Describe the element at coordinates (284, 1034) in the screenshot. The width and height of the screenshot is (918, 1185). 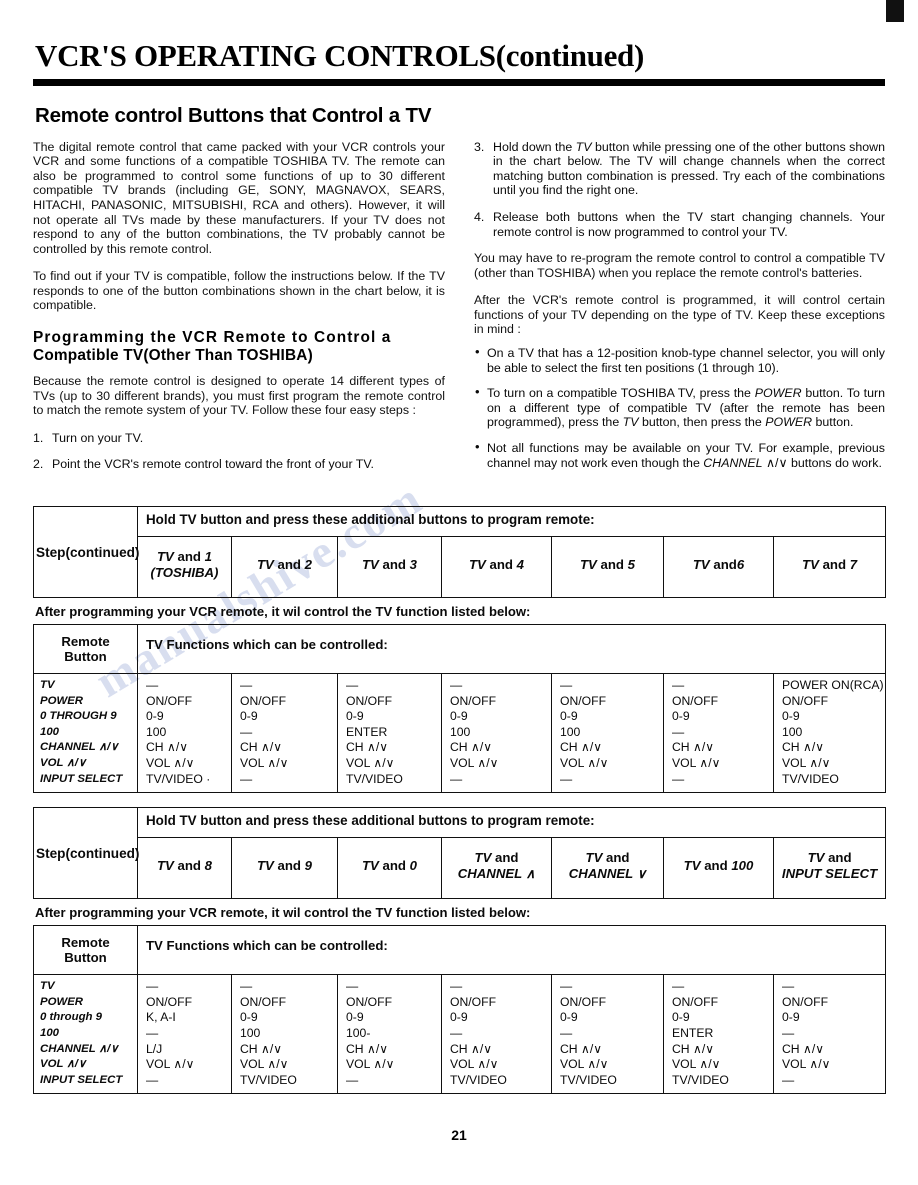
I see `functions-column-2: — ON/OFF 0-9 100 CH ∧/∨ VOL ∧/∨ TV/VIDEO` at that location.